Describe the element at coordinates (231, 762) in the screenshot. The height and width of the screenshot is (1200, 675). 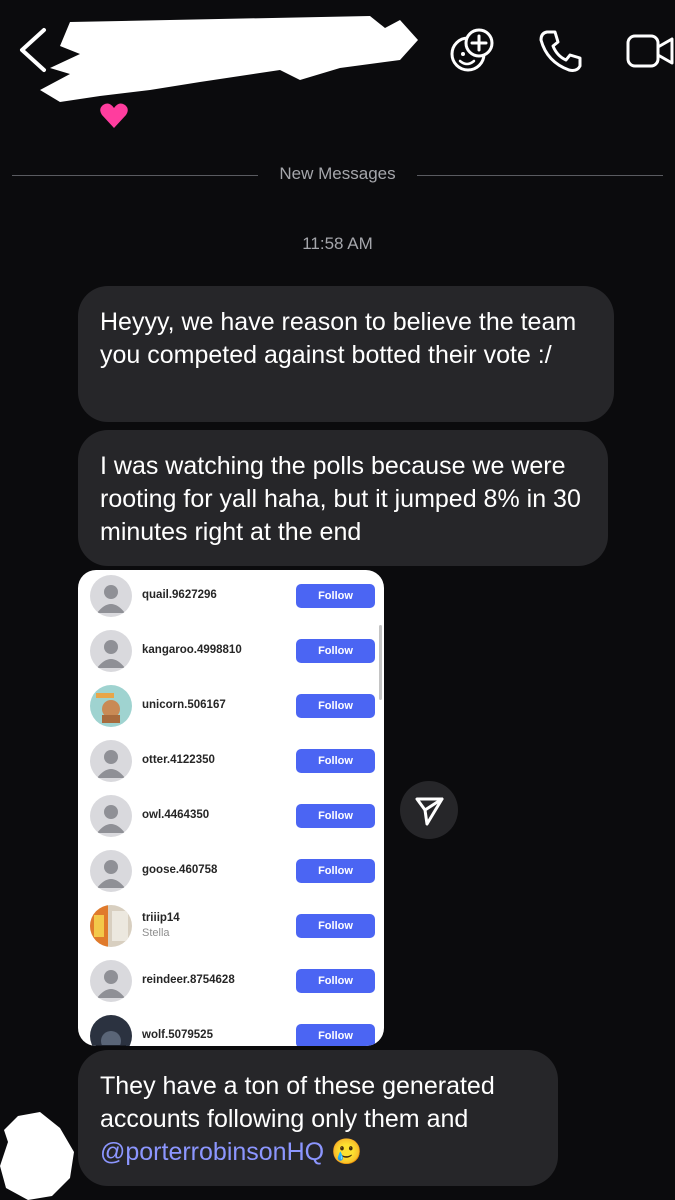
I see `account-row: otter.4122350 Follow` at that location.